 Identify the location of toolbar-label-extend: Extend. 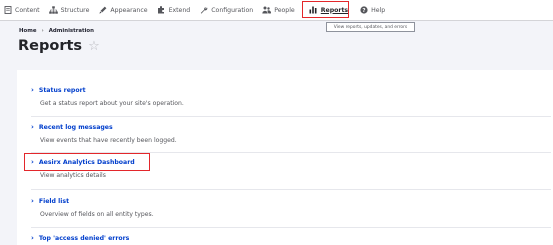
(179, 10).